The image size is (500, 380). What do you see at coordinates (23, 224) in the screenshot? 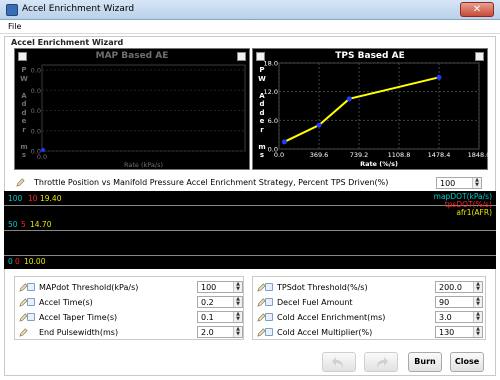
I see `strip-mid-tps: 5` at bounding box center [23, 224].